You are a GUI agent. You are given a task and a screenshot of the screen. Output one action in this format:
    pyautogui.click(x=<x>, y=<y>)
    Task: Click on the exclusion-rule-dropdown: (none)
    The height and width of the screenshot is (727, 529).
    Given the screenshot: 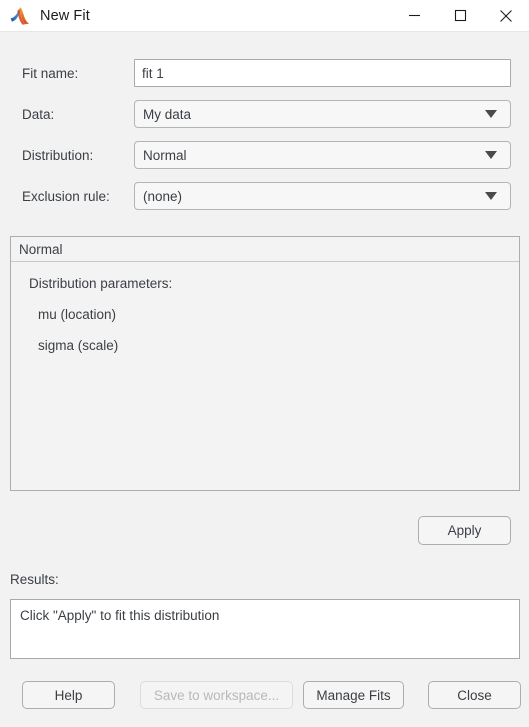 What is the action you would take?
    pyautogui.click(x=322, y=196)
    